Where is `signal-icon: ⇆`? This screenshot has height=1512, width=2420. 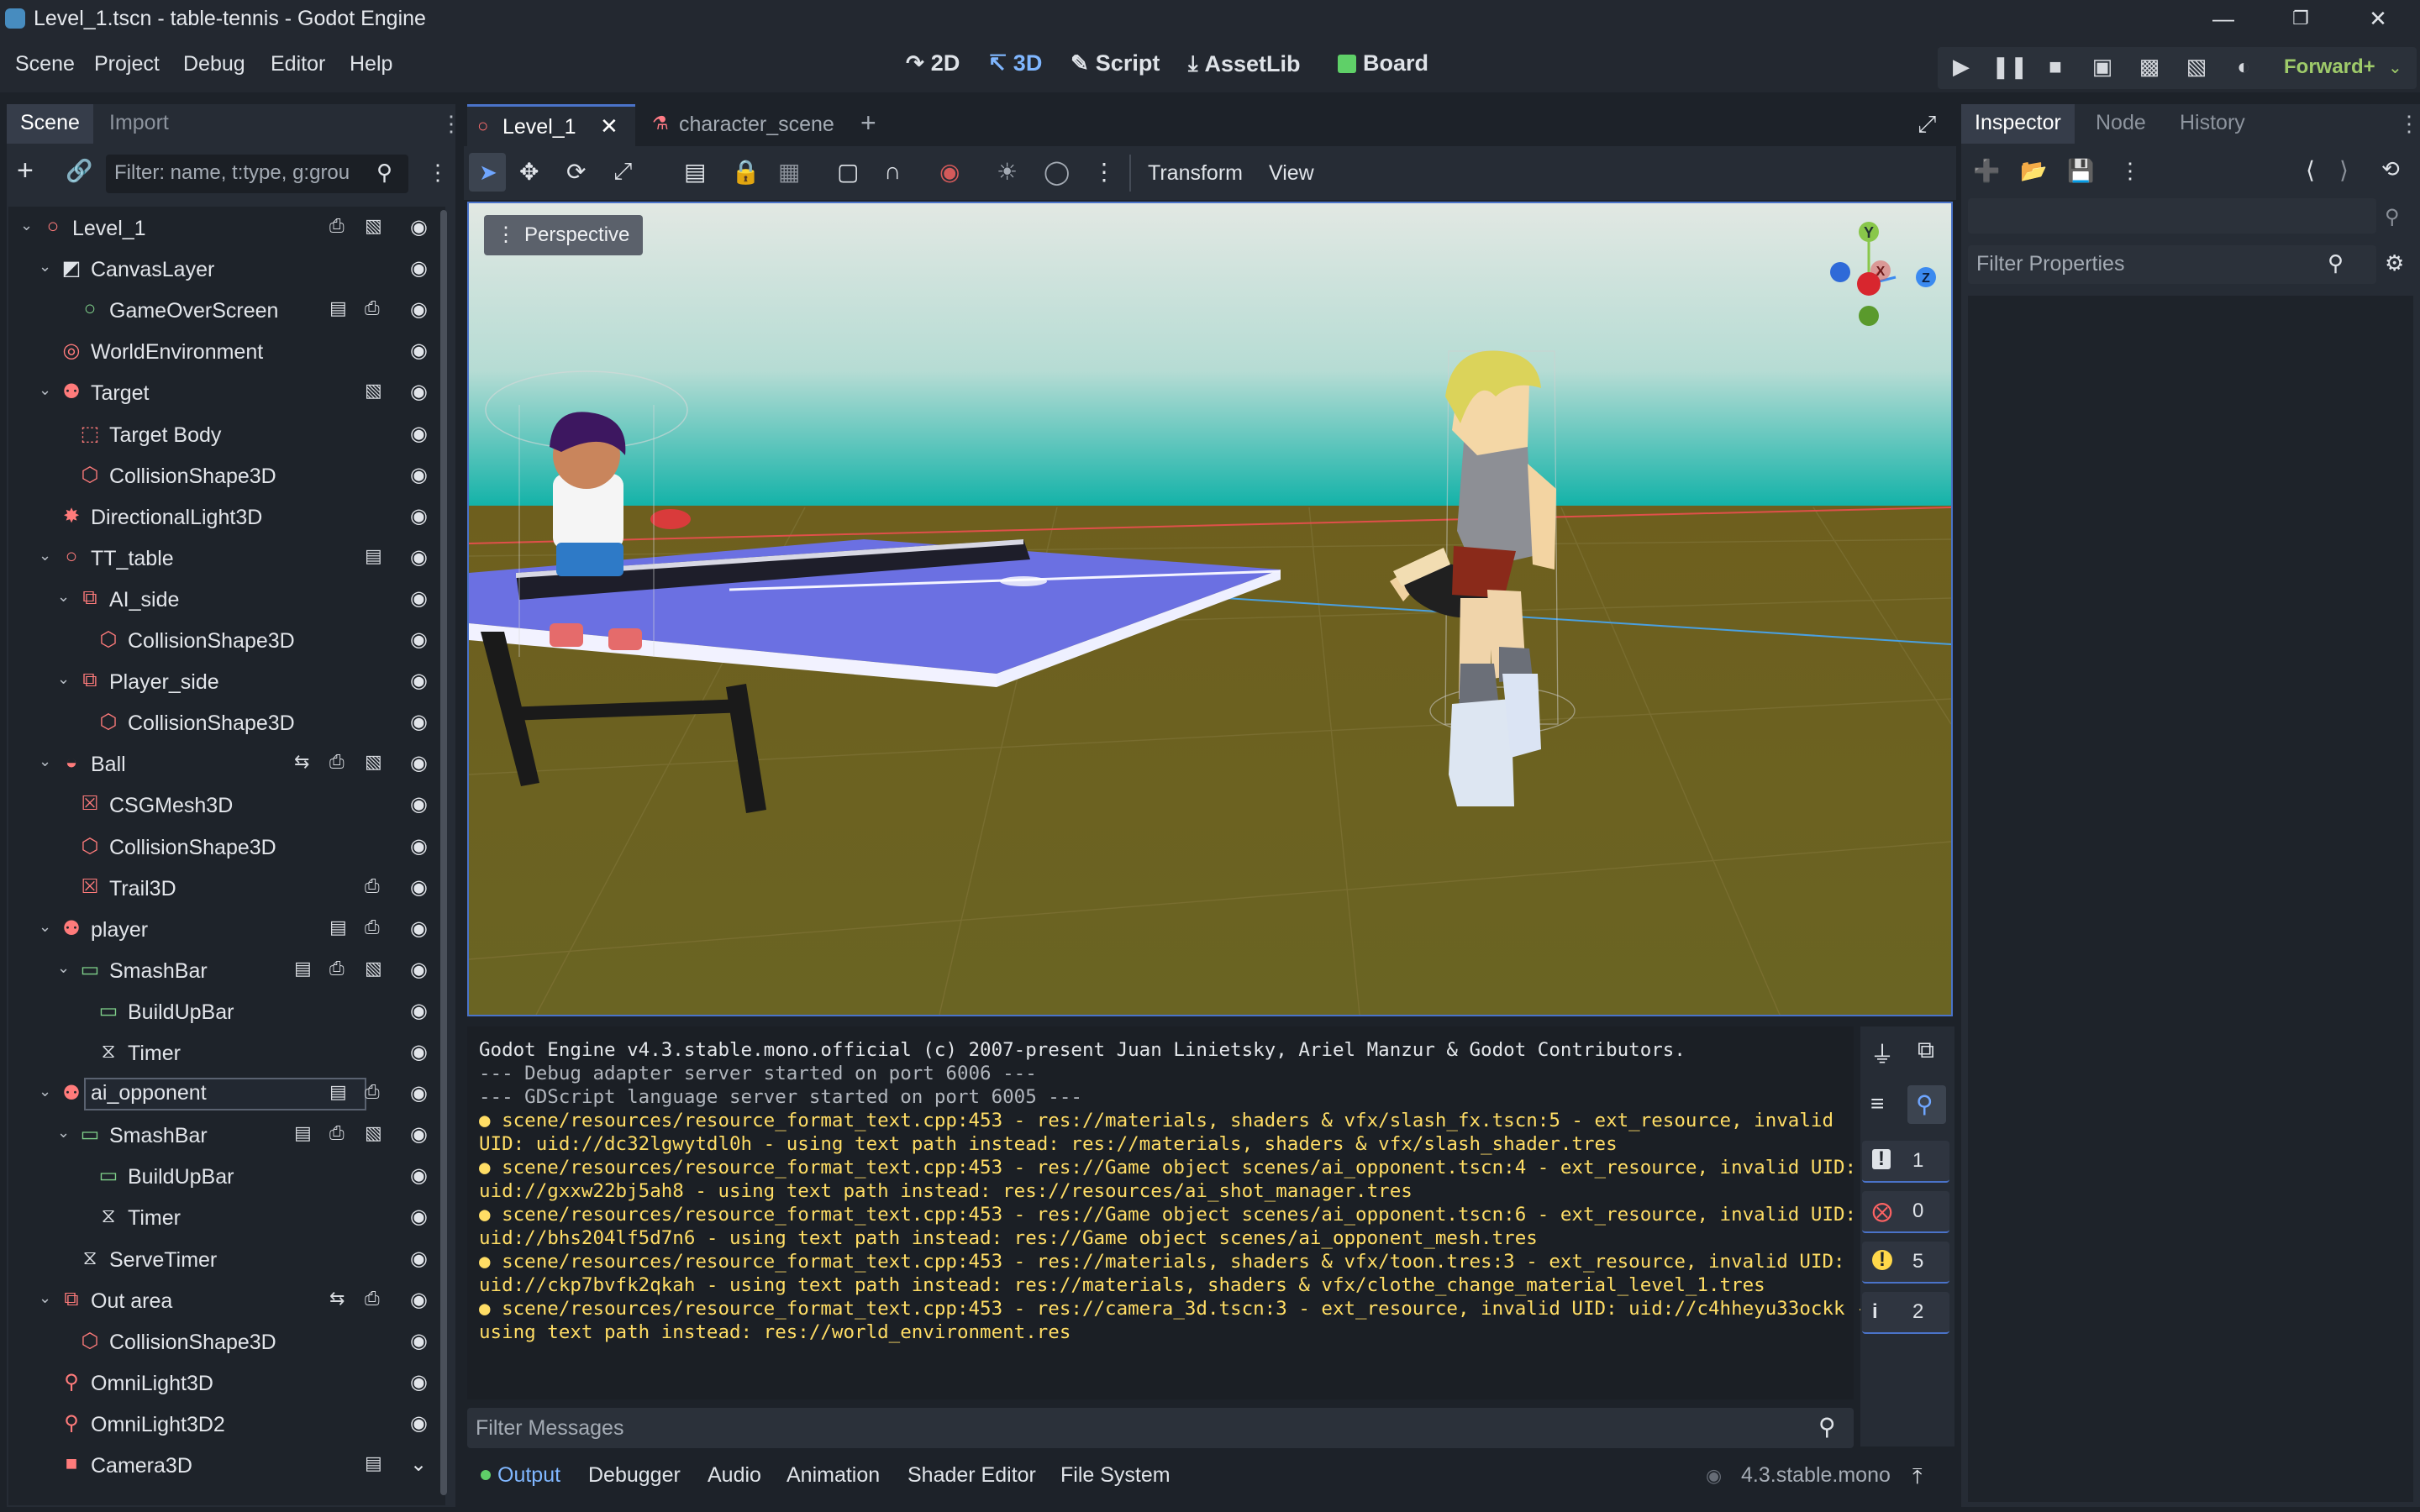 signal-icon: ⇆ is located at coordinates (301, 762).